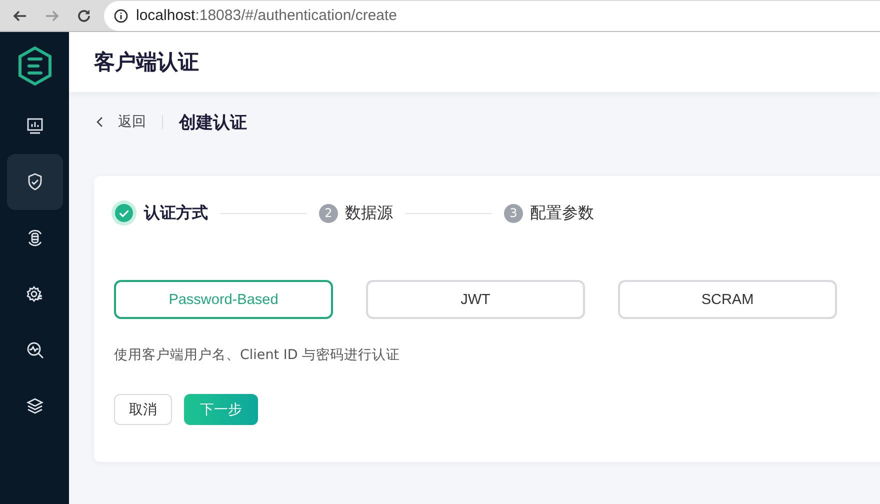  I want to click on method-option: JWT, so click(475, 299).